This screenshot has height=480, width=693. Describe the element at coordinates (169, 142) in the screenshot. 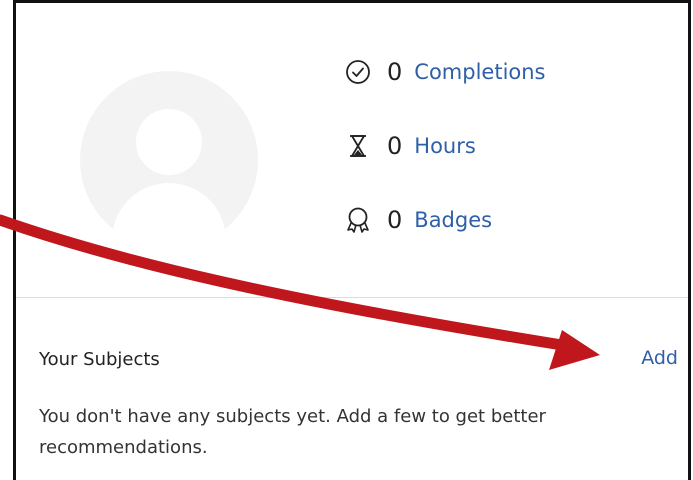

I see `avatar-head` at that location.